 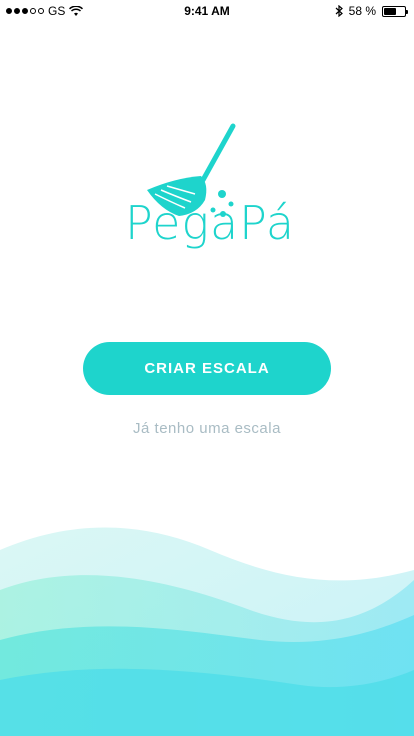 I want to click on battery-icon, so click(x=395, y=11).